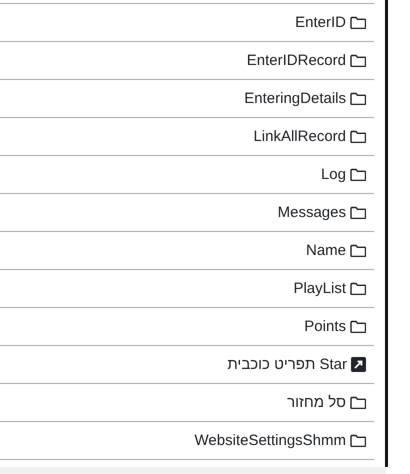  What do you see at coordinates (193, 470) in the screenshot?
I see `horizontal-scrollbar` at bounding box center [193, 470].